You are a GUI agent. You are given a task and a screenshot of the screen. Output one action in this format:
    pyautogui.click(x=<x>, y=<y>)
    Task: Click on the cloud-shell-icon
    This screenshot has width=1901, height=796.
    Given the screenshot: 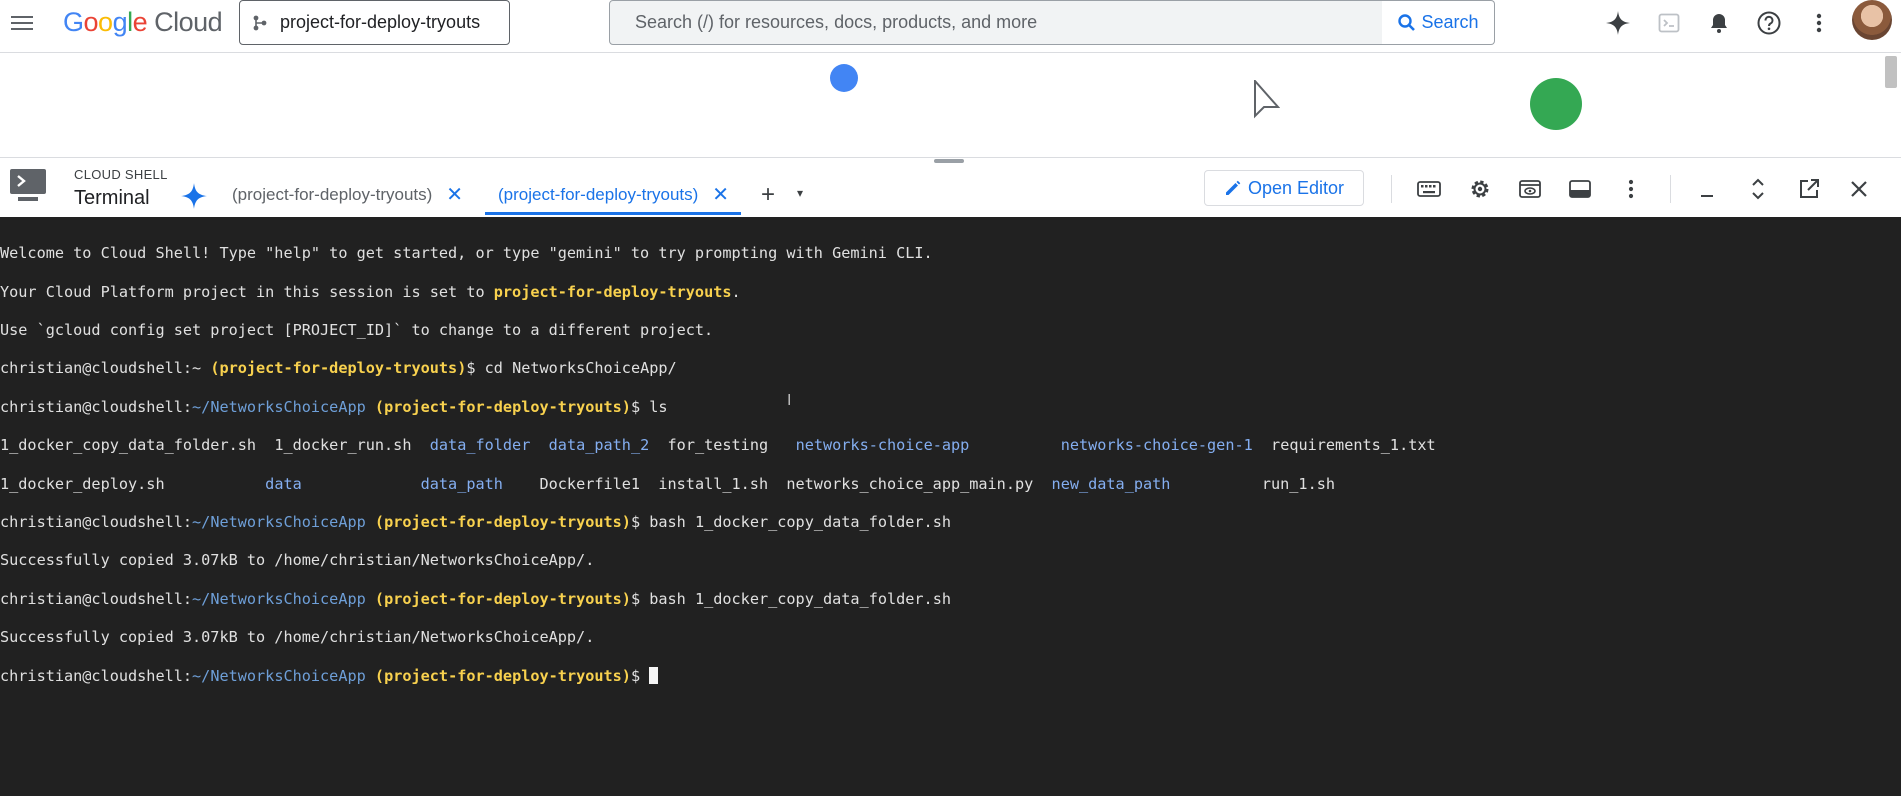 What is the action you would take?
    pyautogui.click(x=1669, y=23)
    